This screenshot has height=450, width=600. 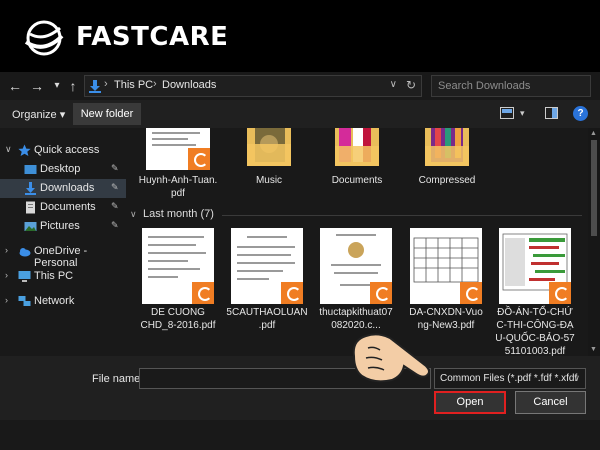 I want to click on sidebar-item-network: › Network, so click(x=63, y=301).